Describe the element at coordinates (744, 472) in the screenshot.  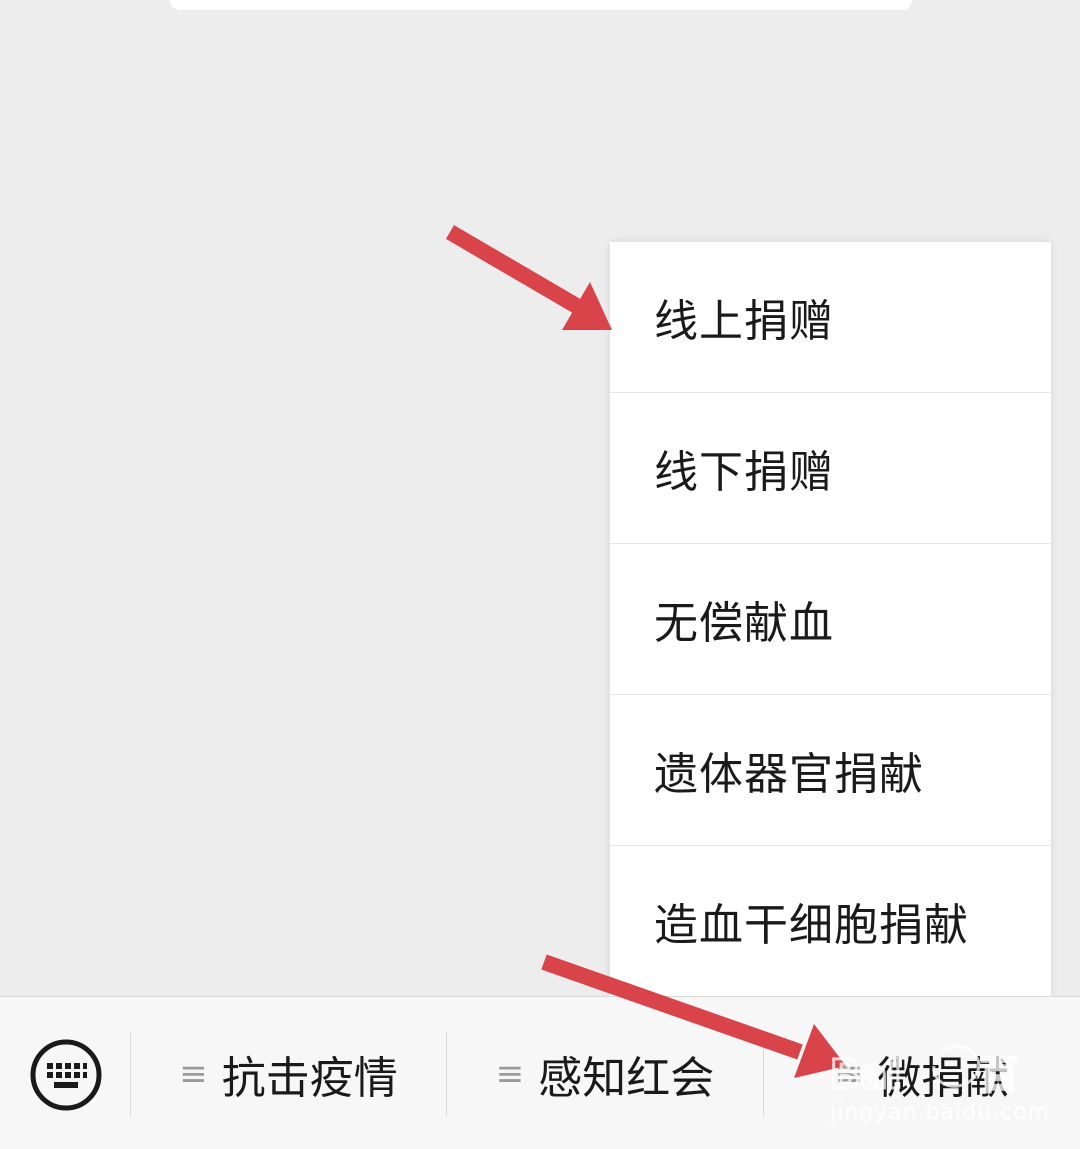
I see `menu-item-label: 线下捐赠` at that location.